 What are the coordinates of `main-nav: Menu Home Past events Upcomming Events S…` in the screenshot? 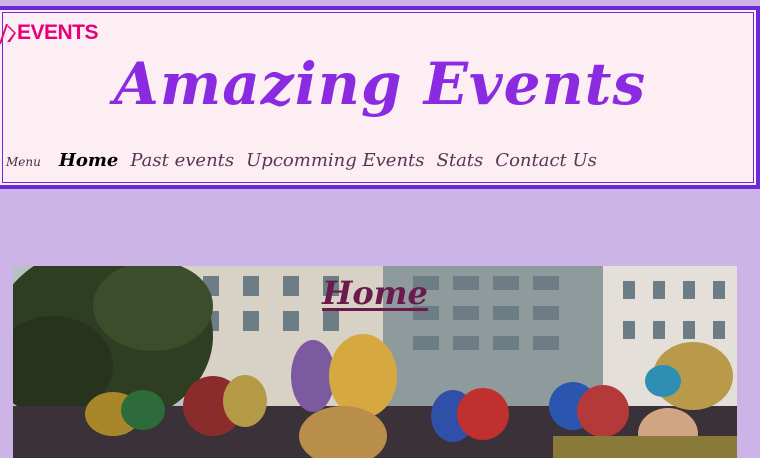 It's located at (307, 160).